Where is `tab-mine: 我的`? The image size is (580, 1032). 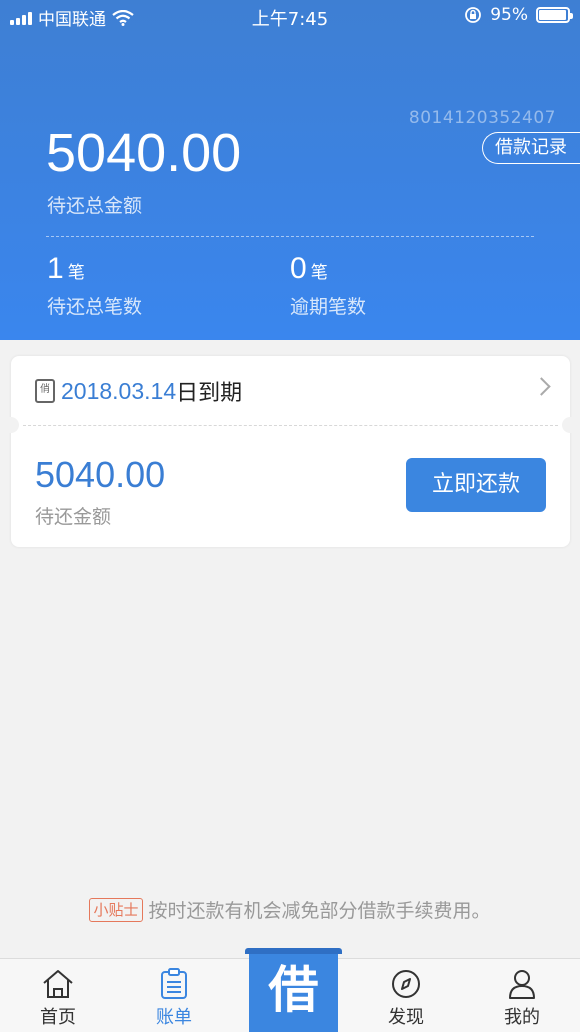
tab-mine: 我的 is located at coordinates (522, 998).